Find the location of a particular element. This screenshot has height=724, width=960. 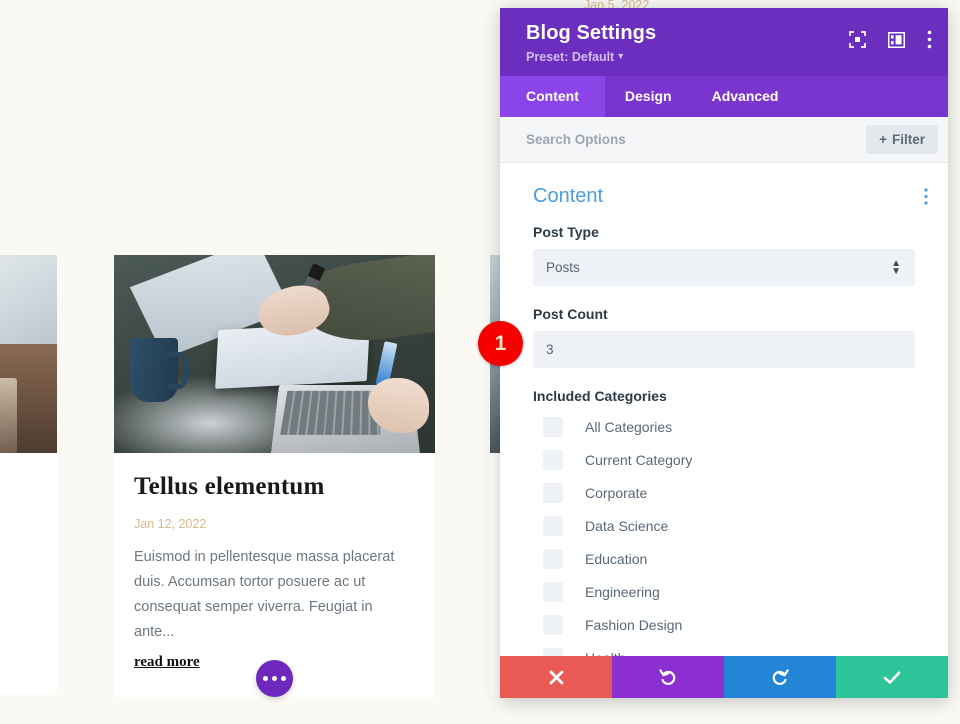

redo-button is located at coordinates (780, 677).